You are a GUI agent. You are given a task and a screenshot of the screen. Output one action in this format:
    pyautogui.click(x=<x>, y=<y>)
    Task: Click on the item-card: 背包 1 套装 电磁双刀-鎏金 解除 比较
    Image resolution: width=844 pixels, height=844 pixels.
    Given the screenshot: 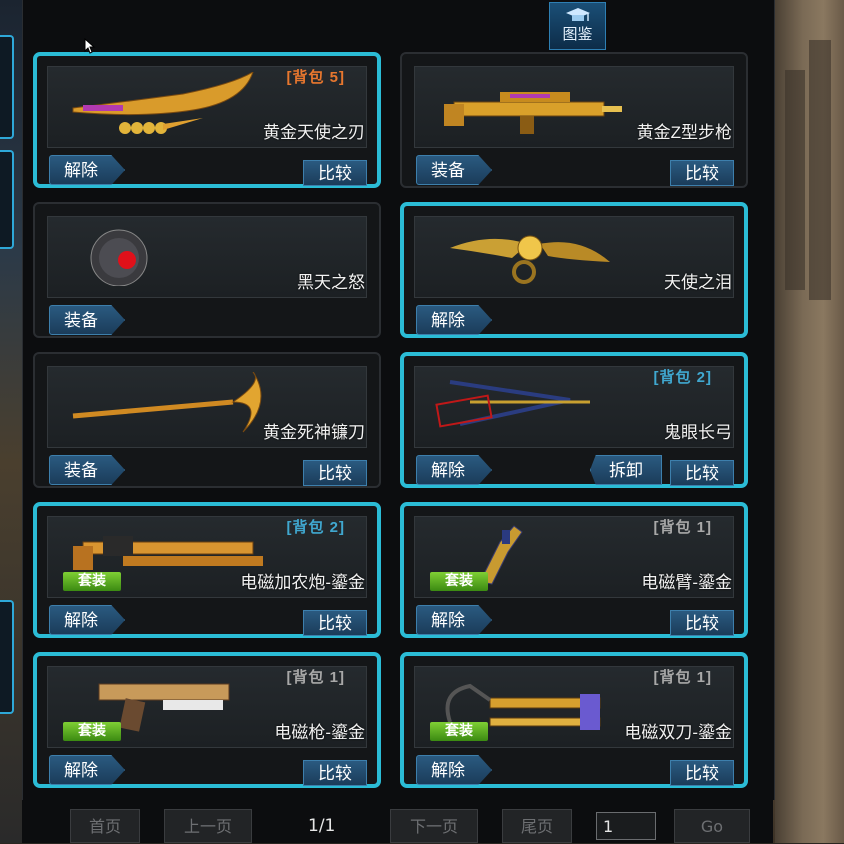 What is the action you would take?
    pyautogui.click(x=574, y=720)
    